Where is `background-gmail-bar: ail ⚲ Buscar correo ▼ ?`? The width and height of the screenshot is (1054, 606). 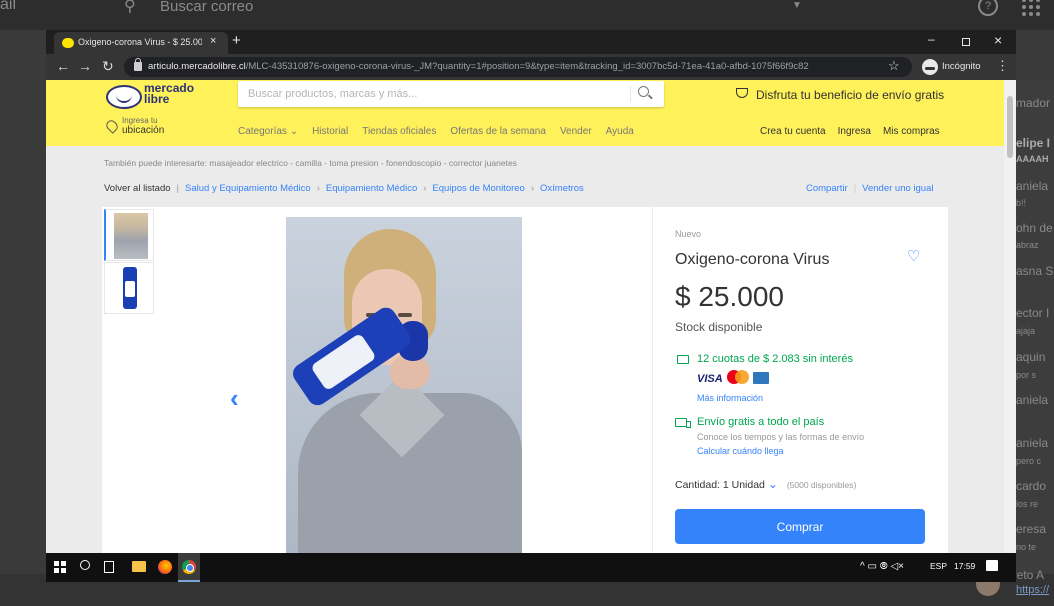
background-gmail-bar: ail ⚲ Buscar correo ▼ ? is located at coordinates (527, 15).